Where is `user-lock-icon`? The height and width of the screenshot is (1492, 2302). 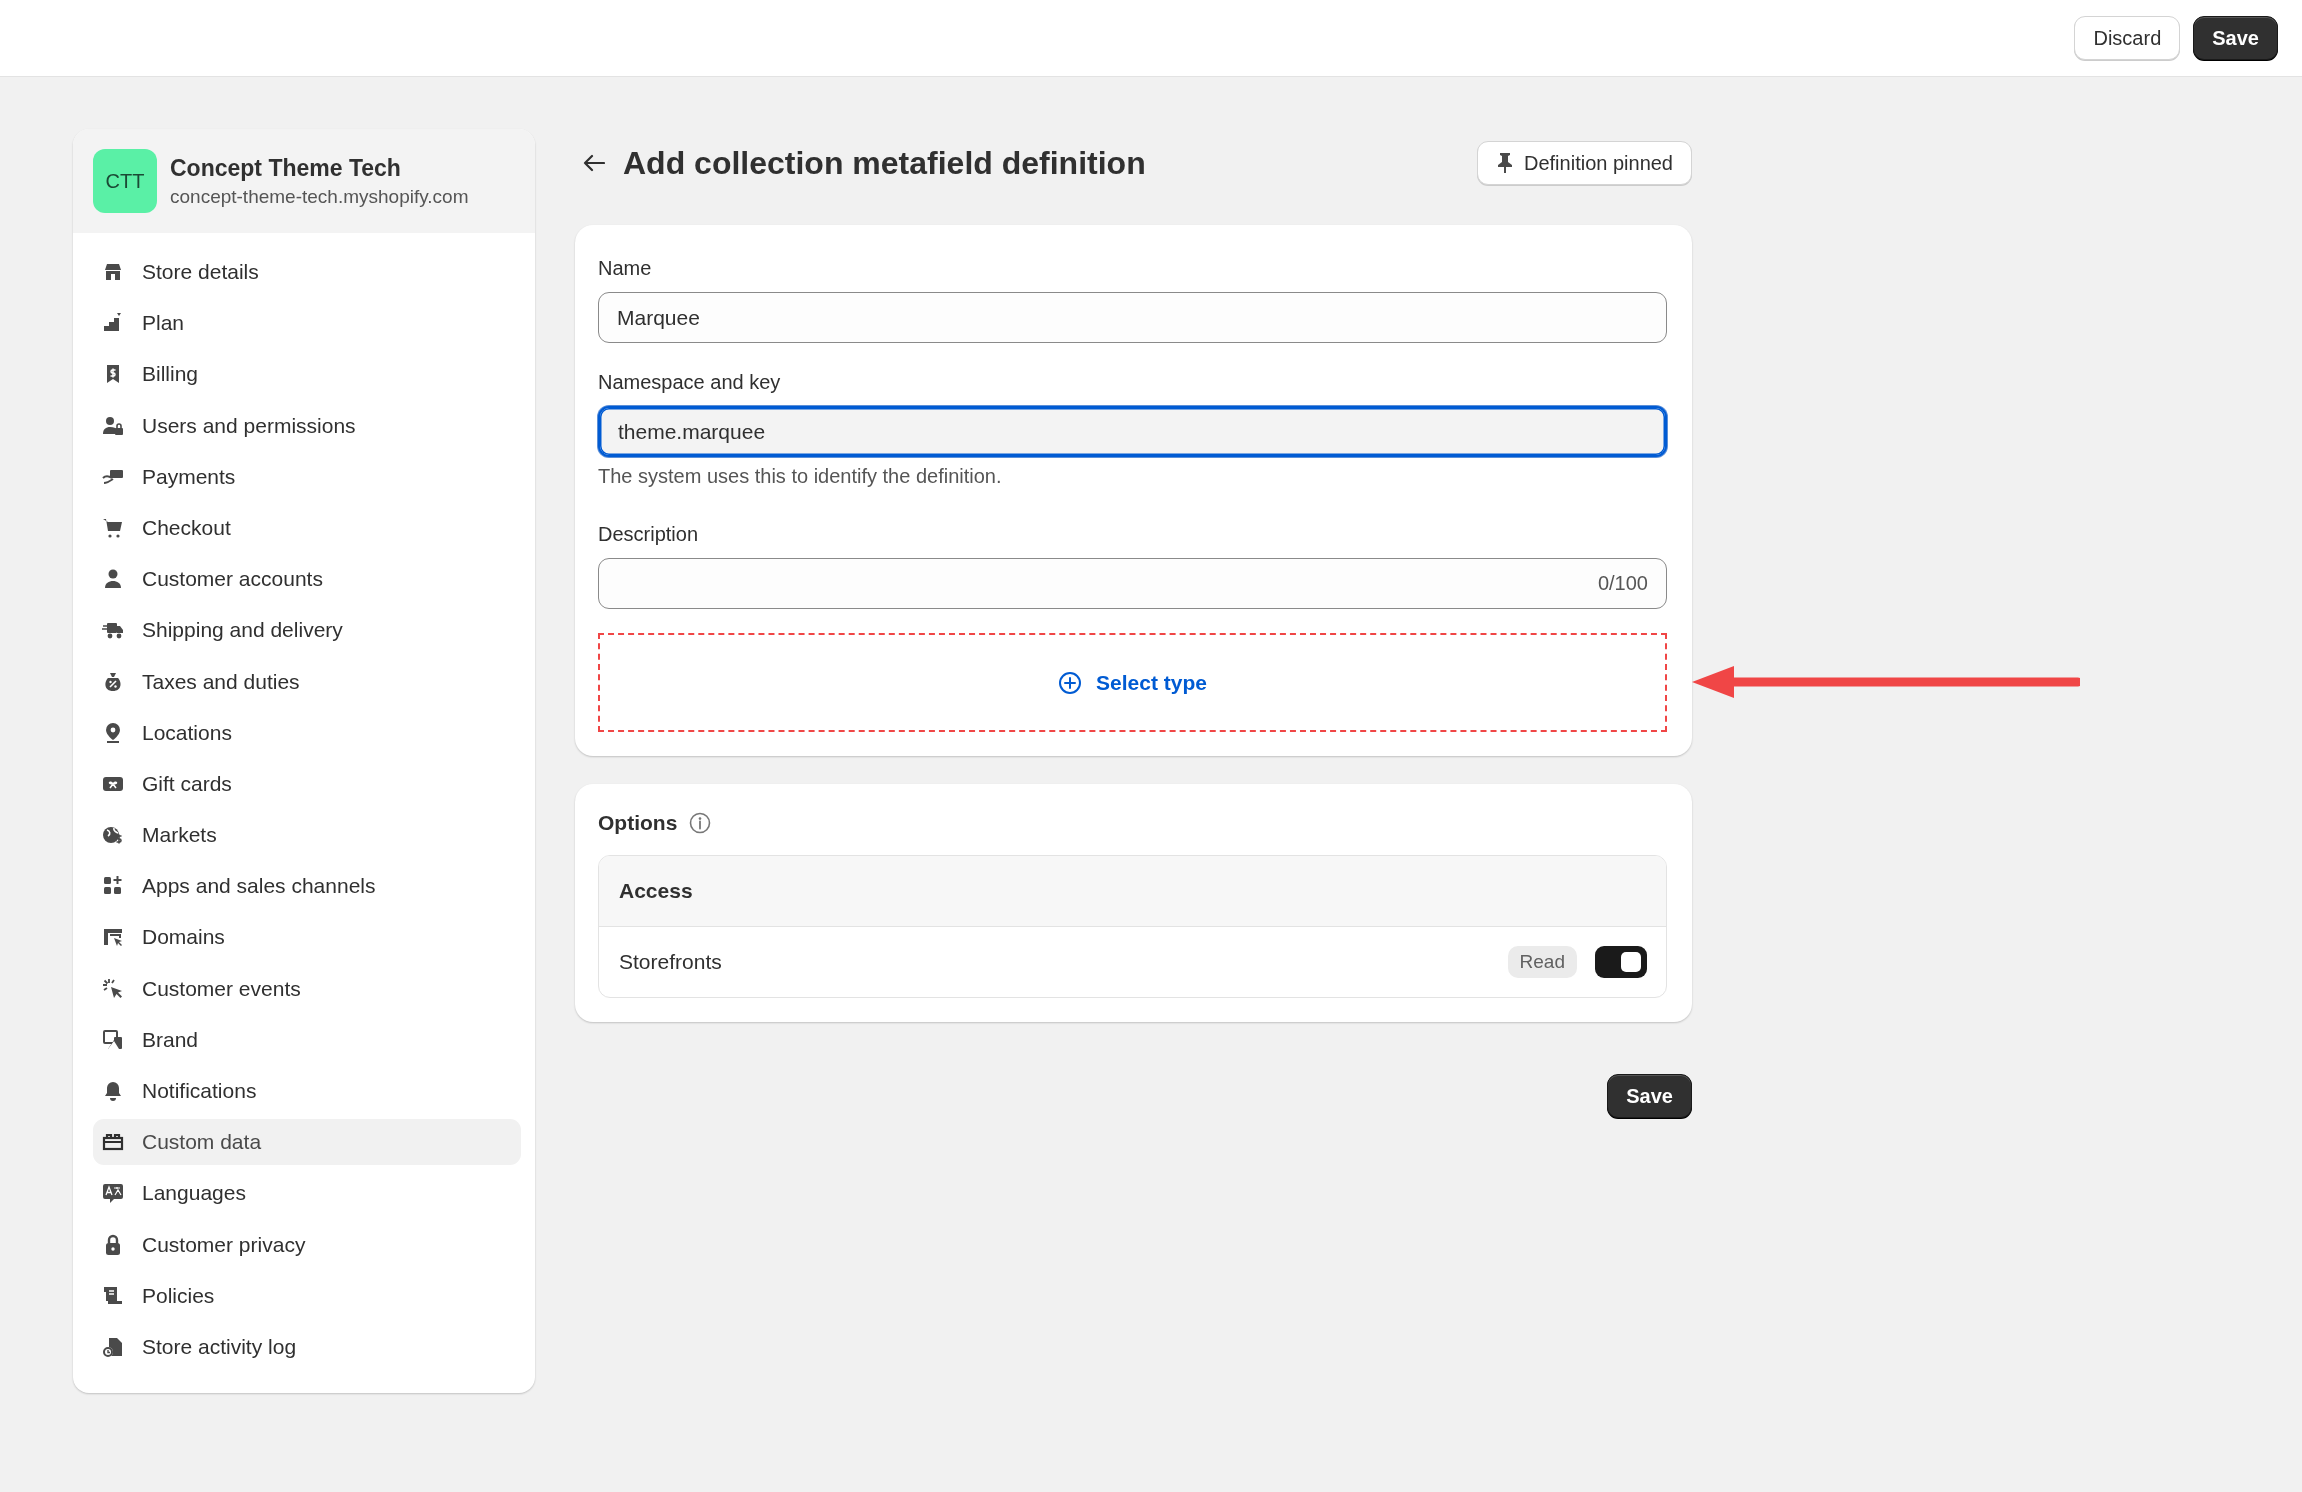 user-lock-icon is located at coordinates (113, 425).